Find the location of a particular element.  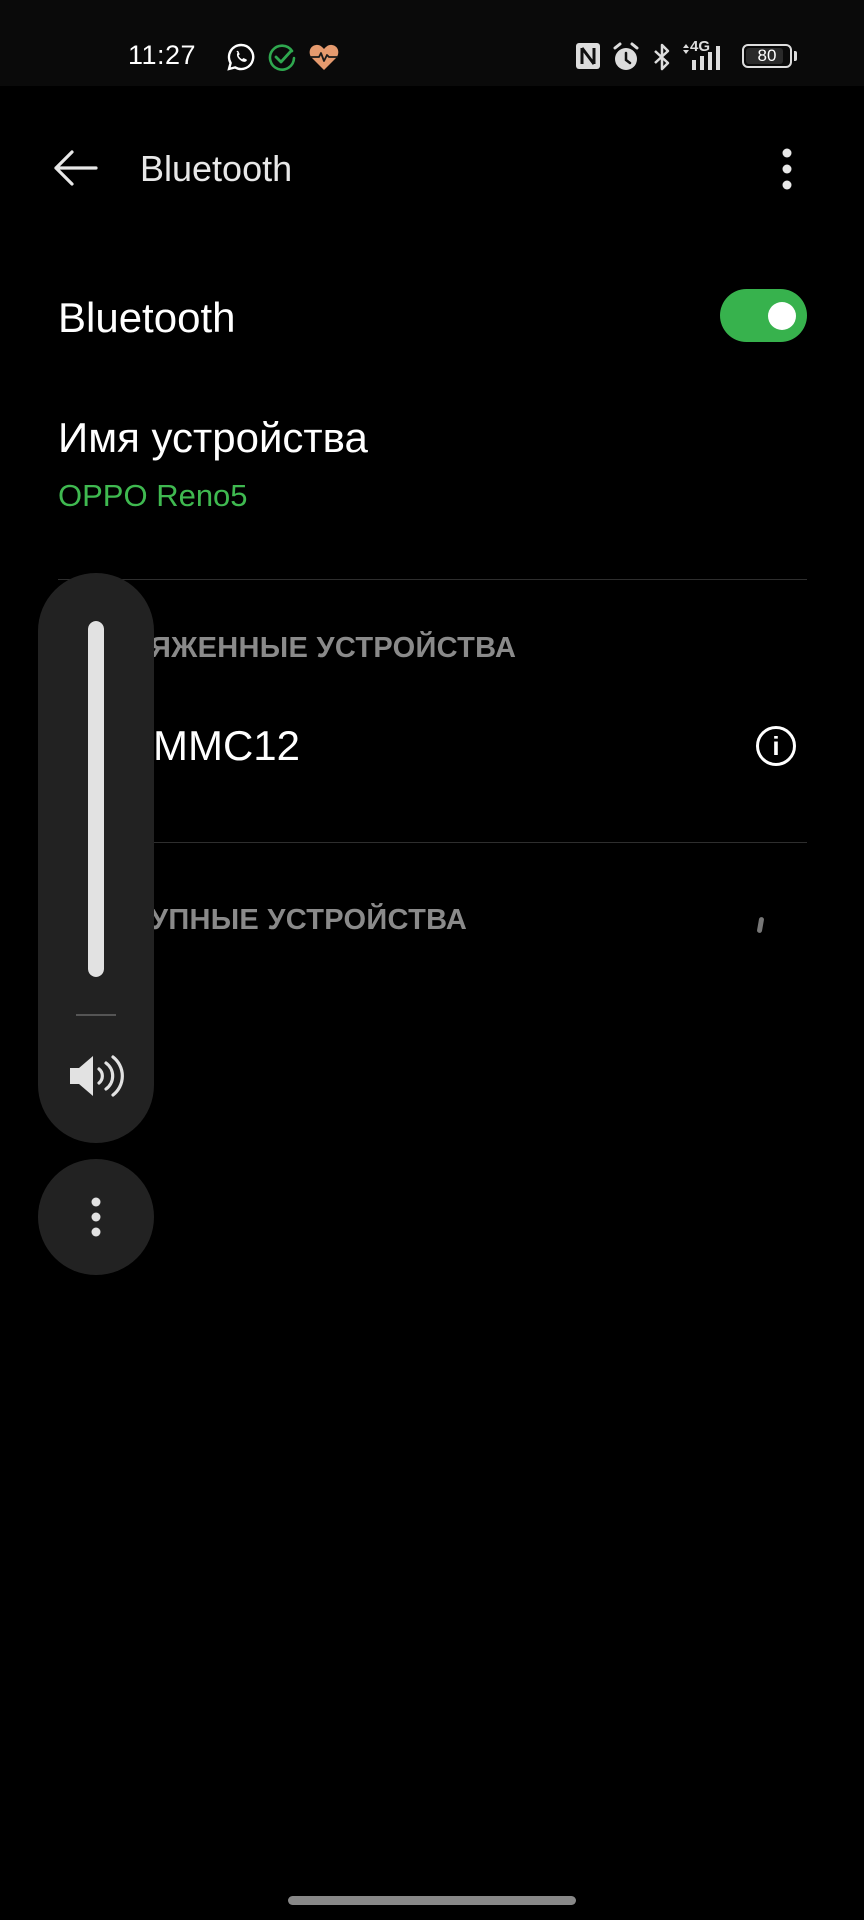

volume-panel is located at coordinates (96, 858).